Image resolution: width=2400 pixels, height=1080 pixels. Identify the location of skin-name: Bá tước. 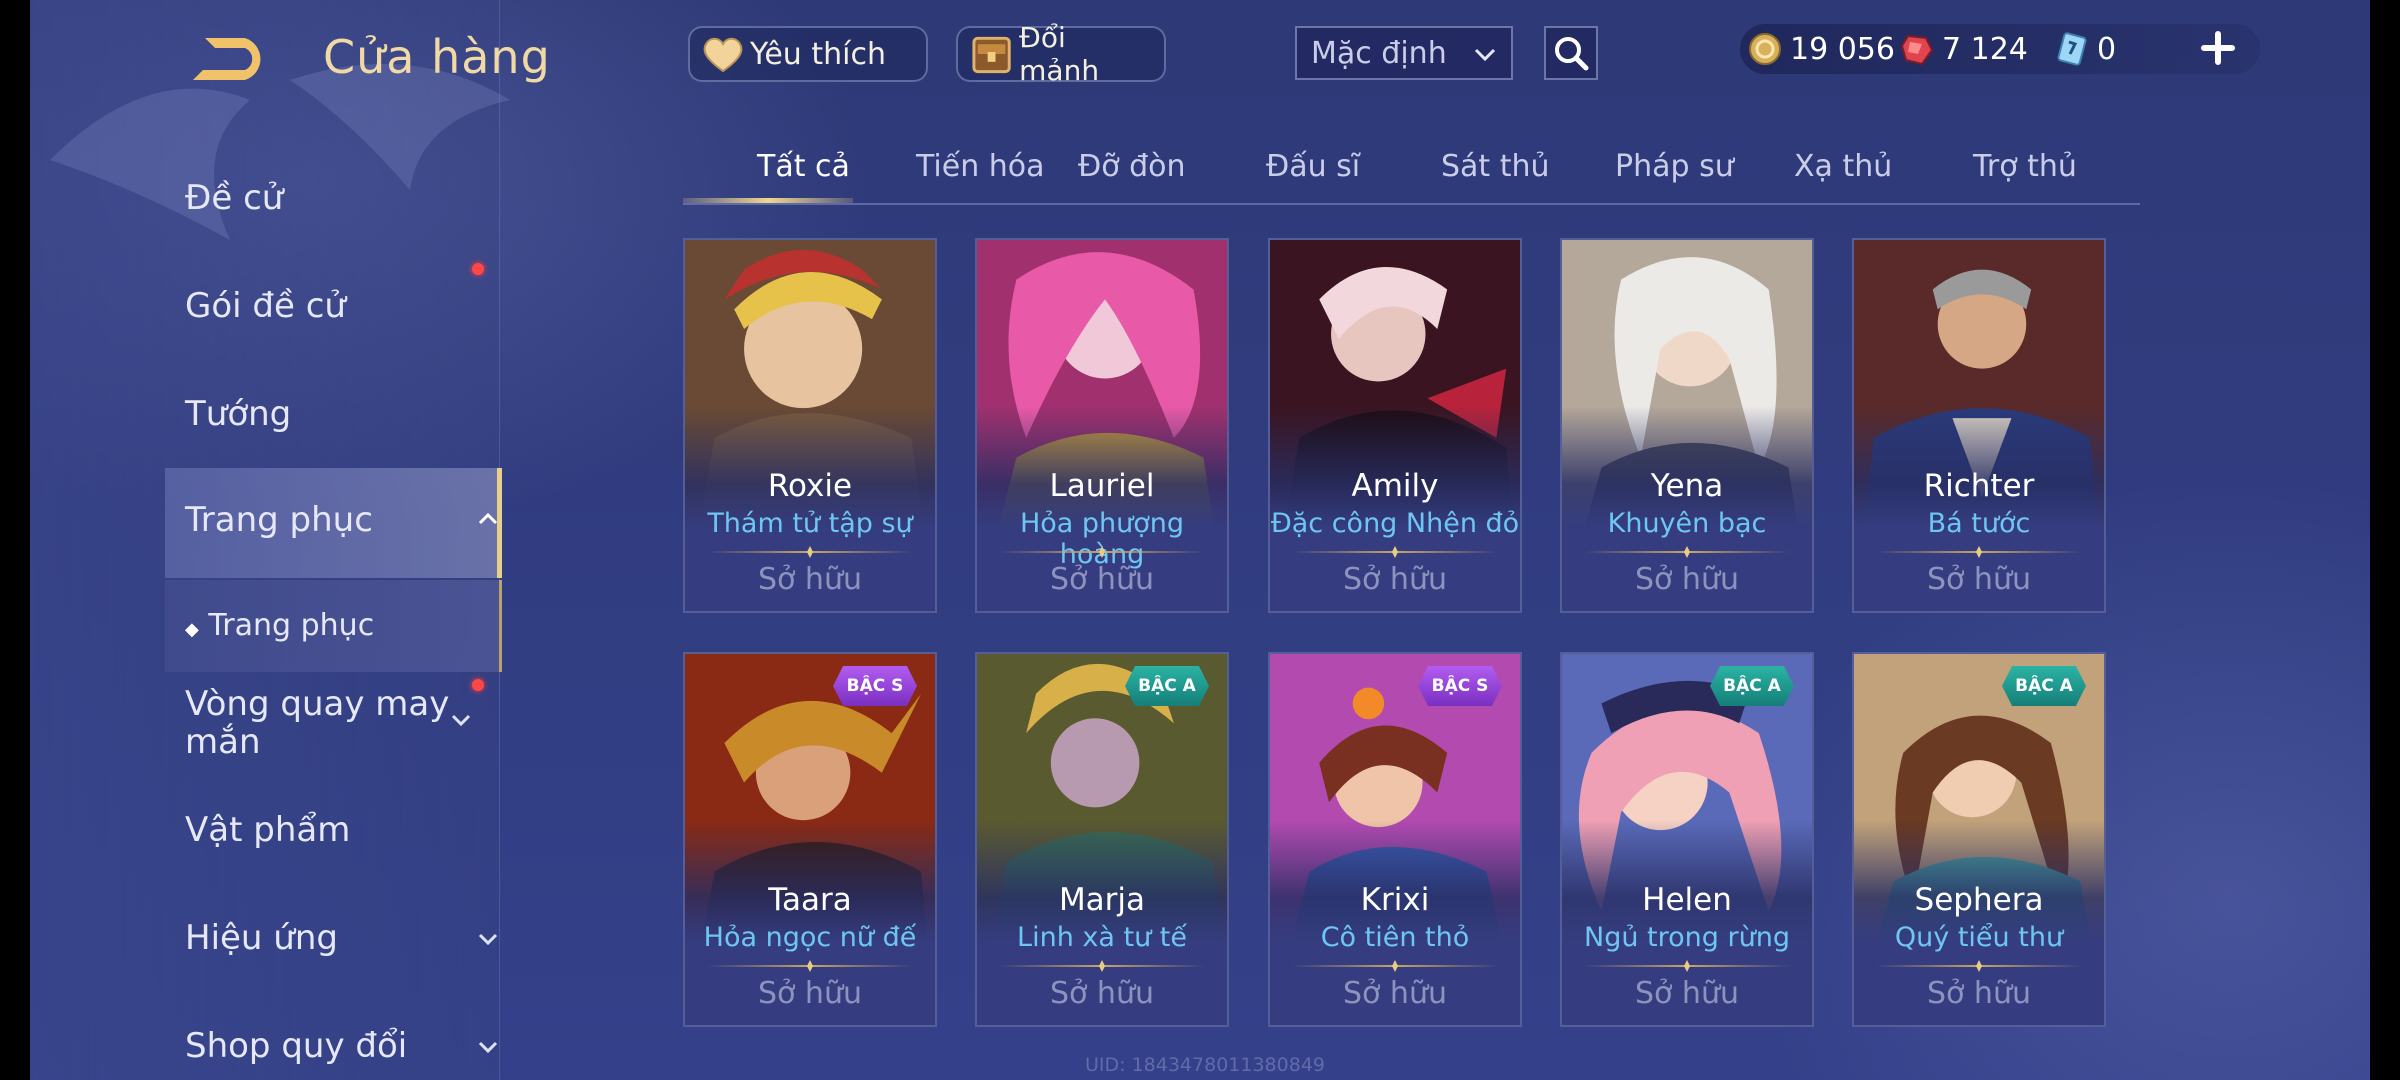
(1979, 523).